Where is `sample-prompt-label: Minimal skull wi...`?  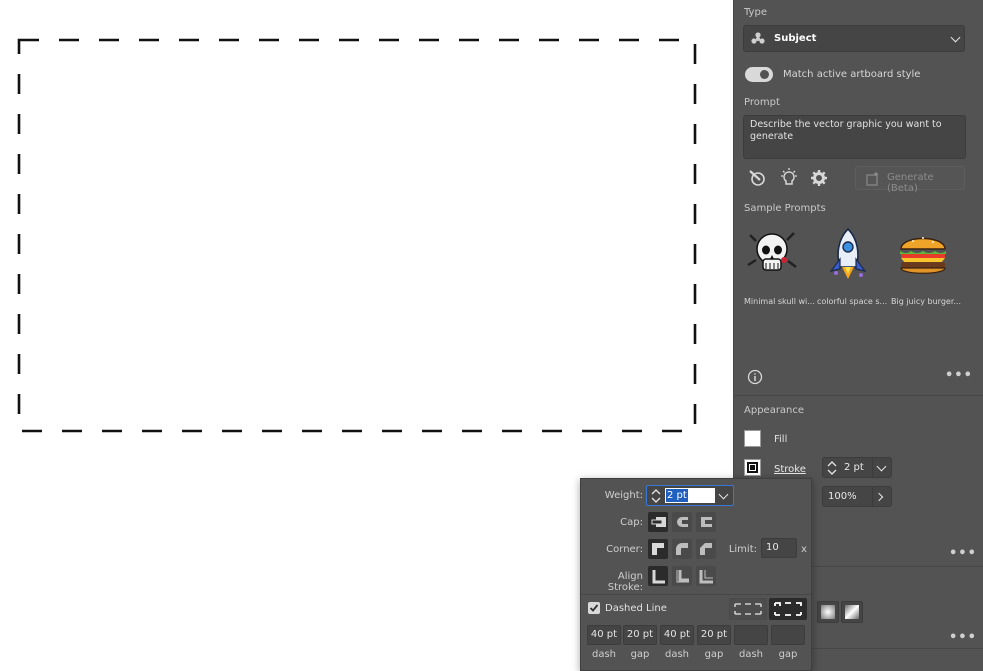
sample-prompt-label: Minimal skull wi... is located at coordinates (779, 301).